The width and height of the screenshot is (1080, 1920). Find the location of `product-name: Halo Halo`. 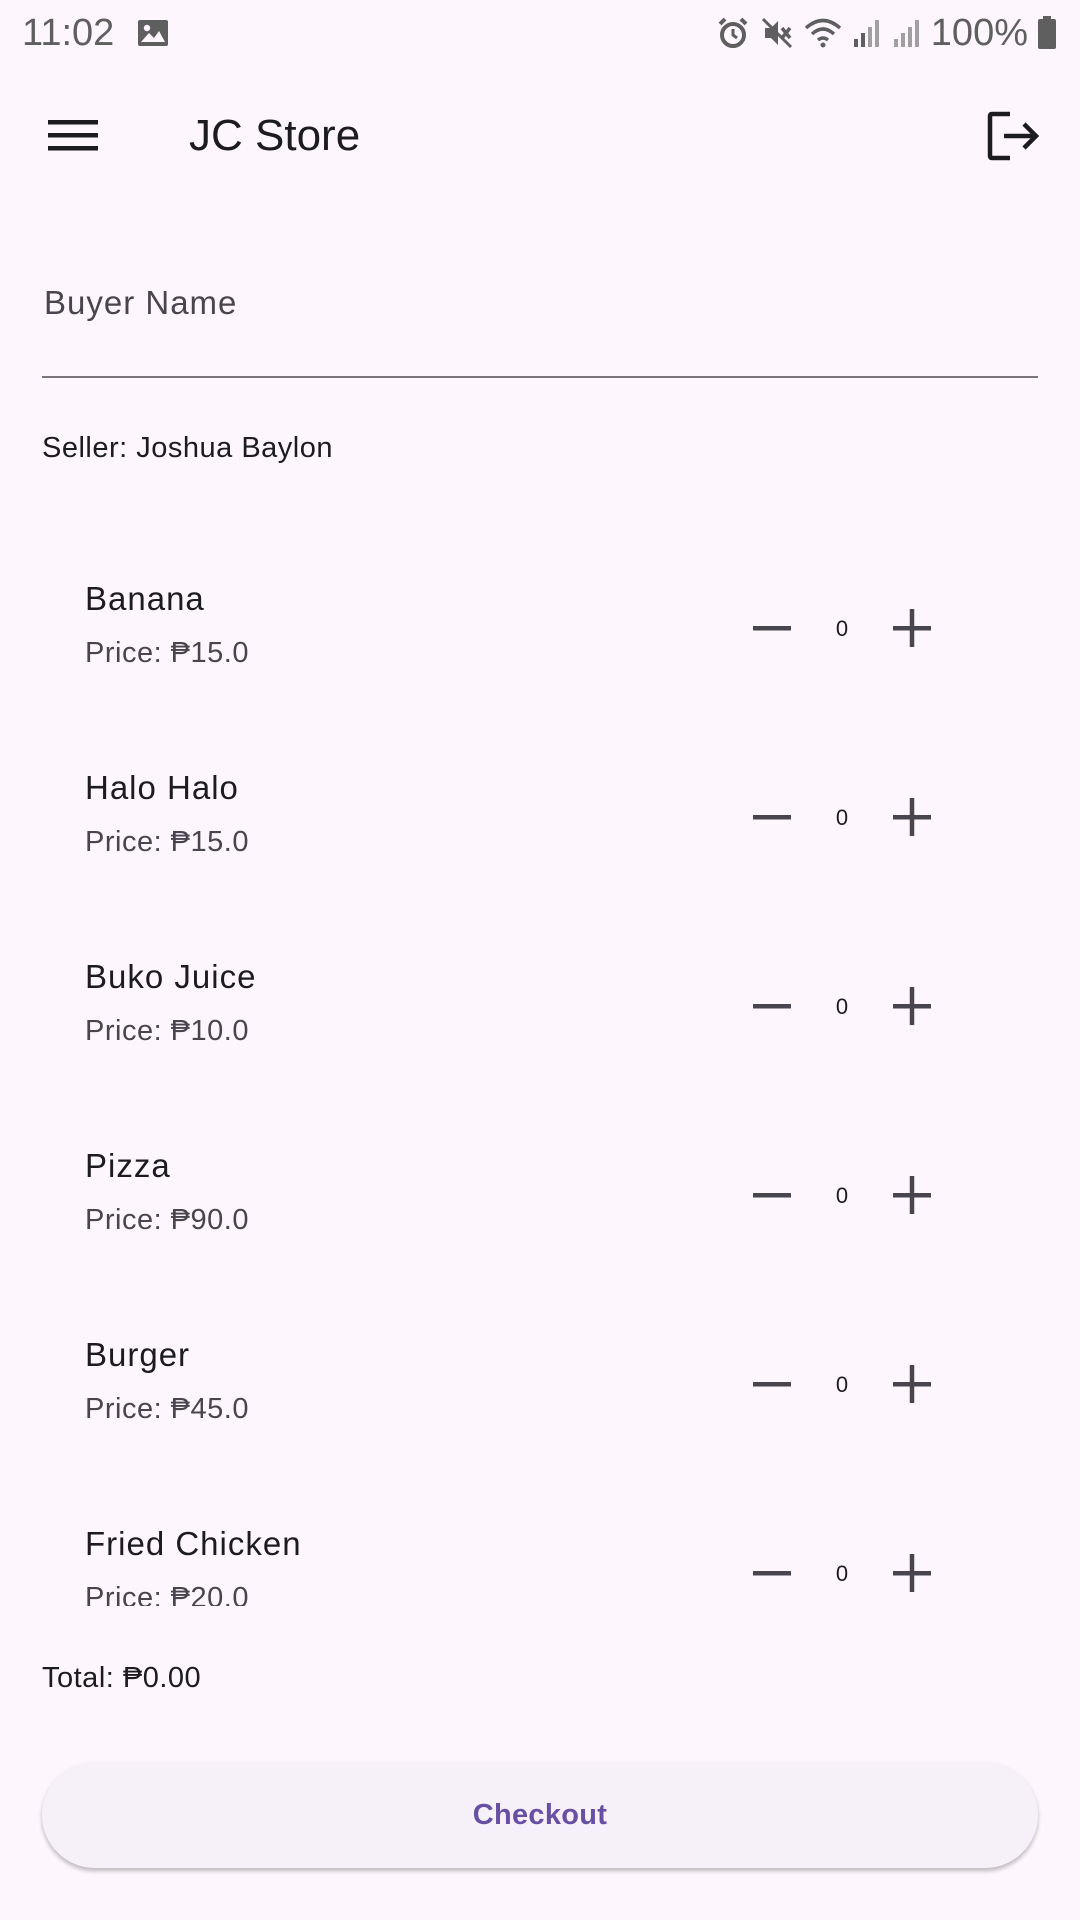

product-name: Halo Halo is located at coordinates (162, 787).